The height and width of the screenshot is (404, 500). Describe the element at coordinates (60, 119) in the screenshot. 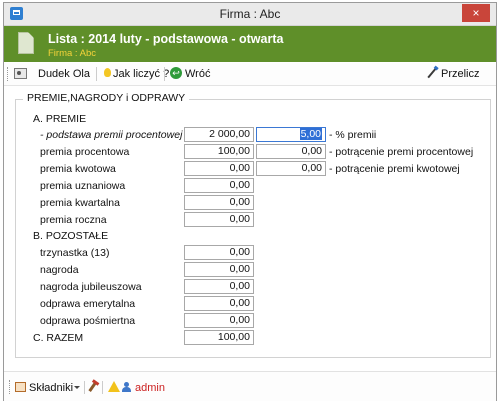

I see `section-a-heading: A. PREMIE` at that location.